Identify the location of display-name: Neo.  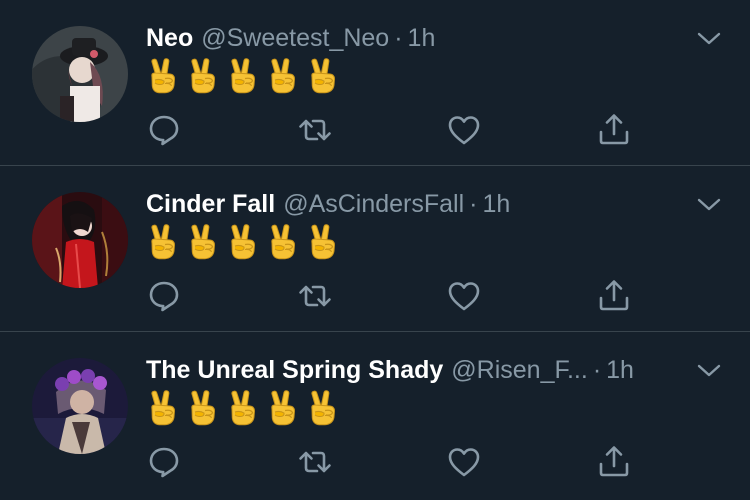
(169, 38).